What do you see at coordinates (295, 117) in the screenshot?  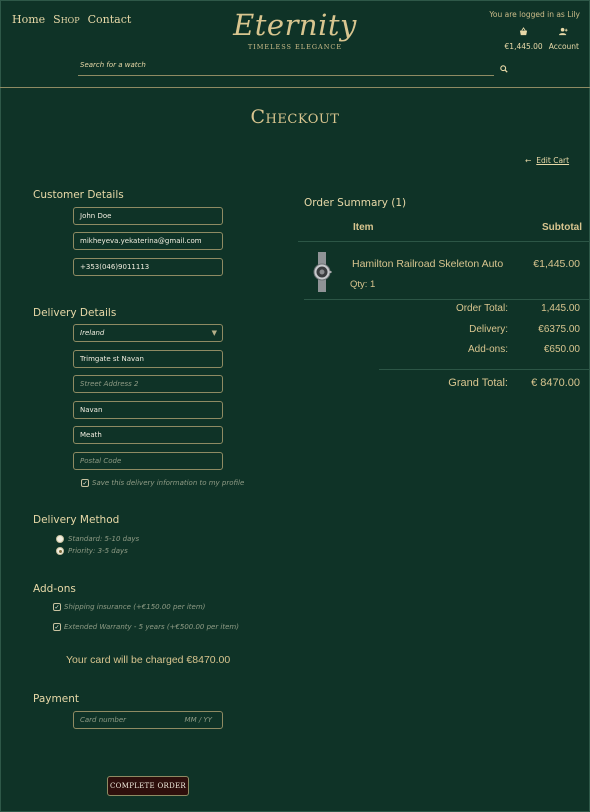 I see `page-title: Checkout` at bounding box center [295, 117].